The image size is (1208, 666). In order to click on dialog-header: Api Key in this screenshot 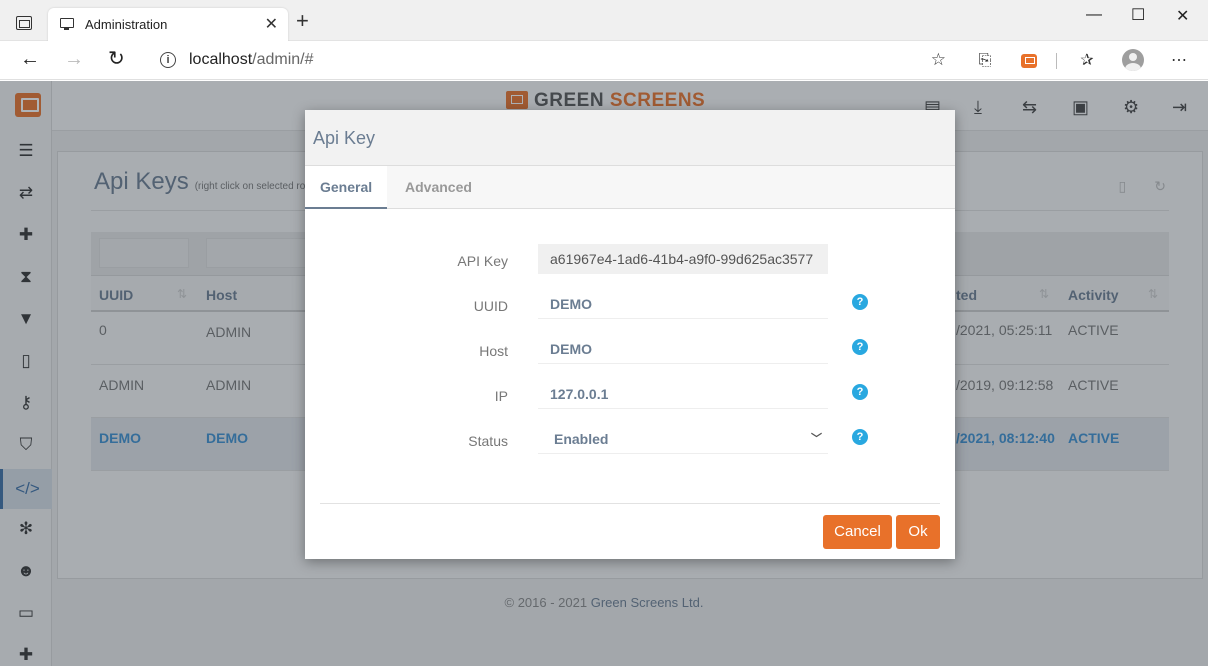, I will do `click(630, 138)`.